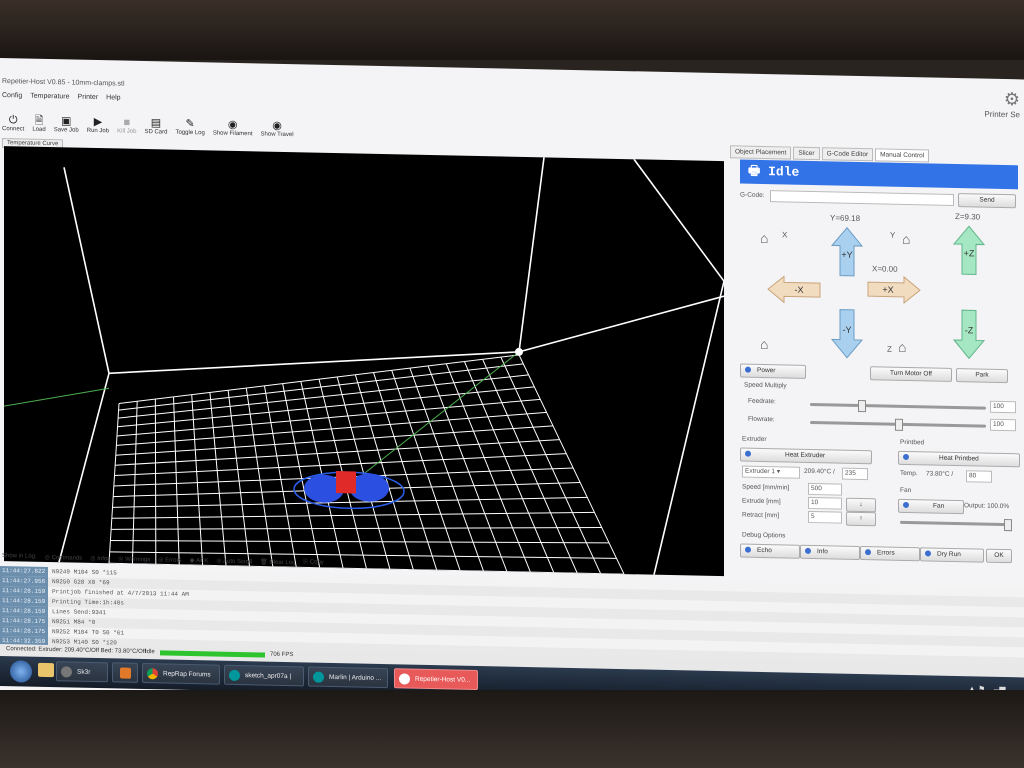 Image resolution: width=1024 pixels, height=768 pixels. I want to click on heat-extruder-indicator, so click(748, 454).